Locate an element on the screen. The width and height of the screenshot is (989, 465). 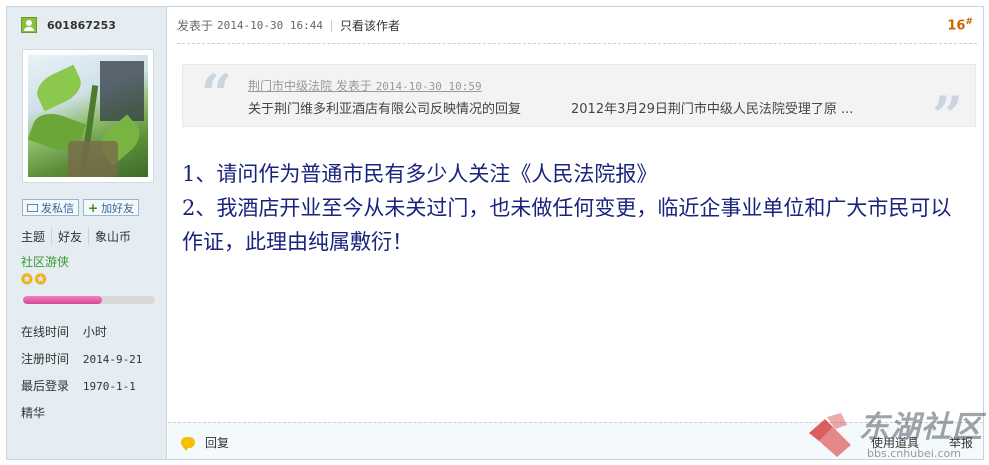
plus-icon: + is located at coordinates (93, 207).